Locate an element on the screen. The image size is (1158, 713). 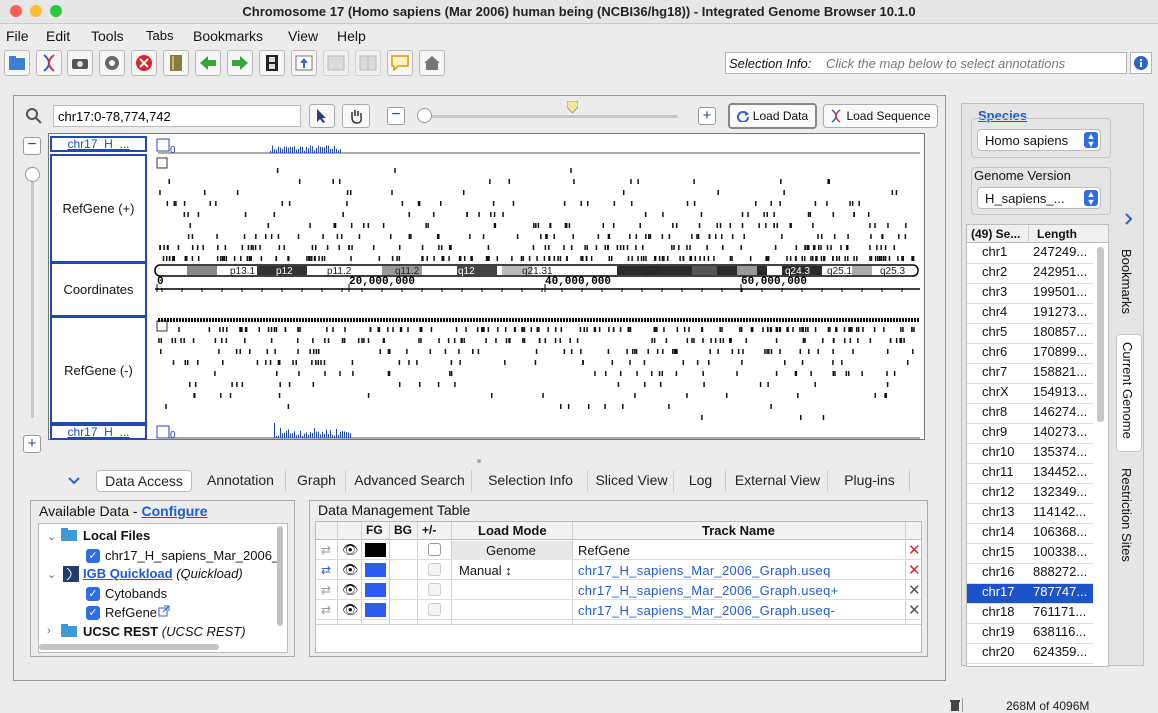
panel-button is located at coordinates (336, 63).